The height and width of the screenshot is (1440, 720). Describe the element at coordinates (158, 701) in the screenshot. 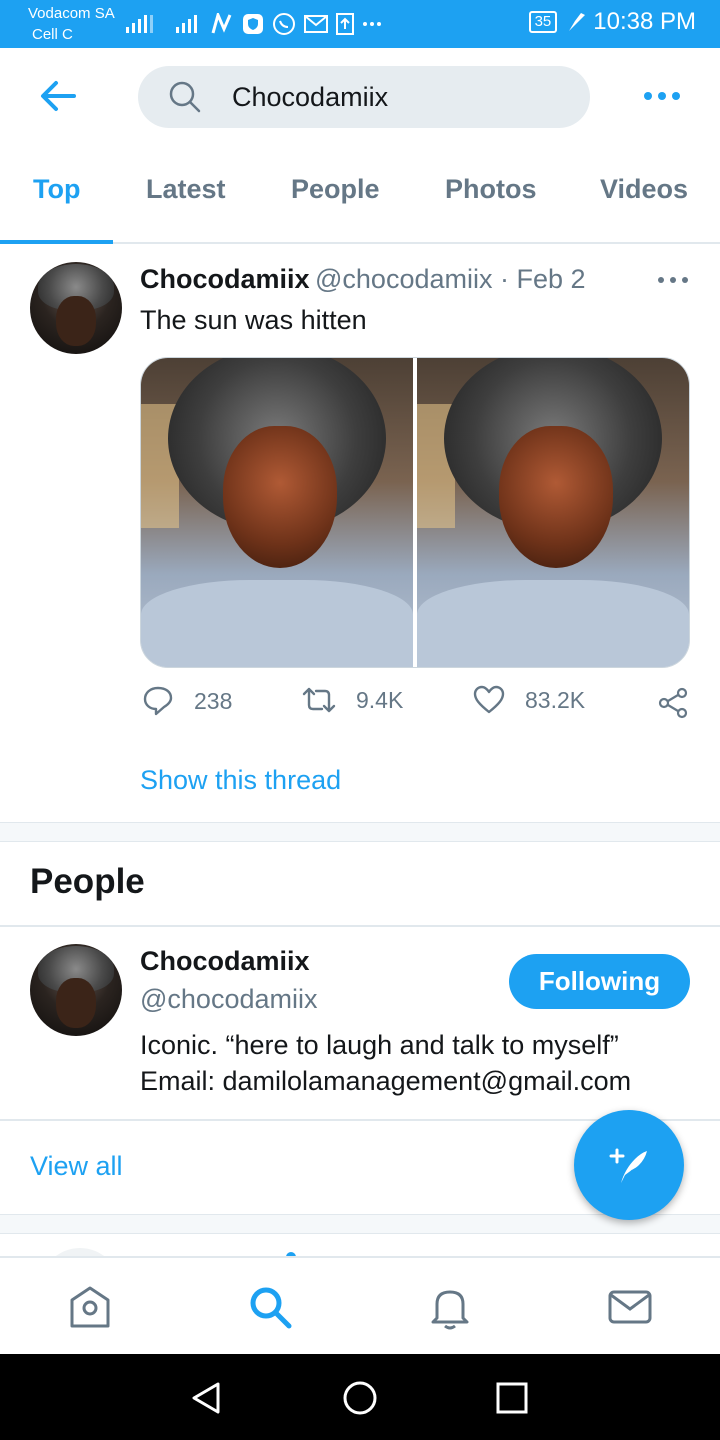

I see `reply-icon` at that location.